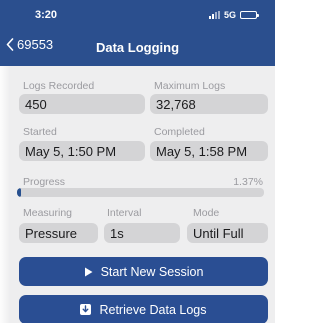  Describe the element at coordinates (124, 213) in the screenshot. I see `interval-label: Interval` at that location.